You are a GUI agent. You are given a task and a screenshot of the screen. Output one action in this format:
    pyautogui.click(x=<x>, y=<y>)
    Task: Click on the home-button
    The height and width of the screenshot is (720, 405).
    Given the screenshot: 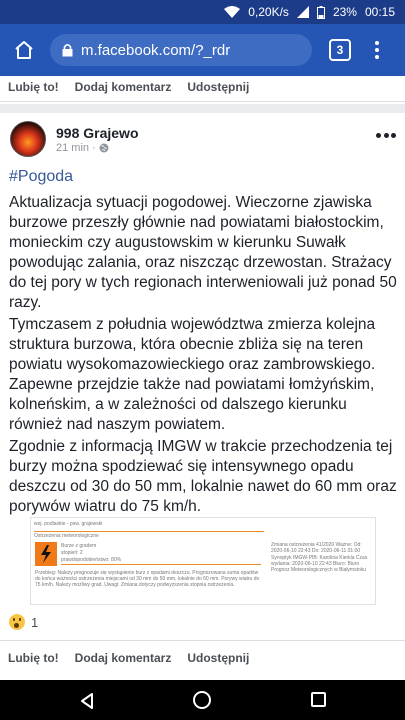 What is the action you would take?
    pyautogui.click(x=24, y=50)
    